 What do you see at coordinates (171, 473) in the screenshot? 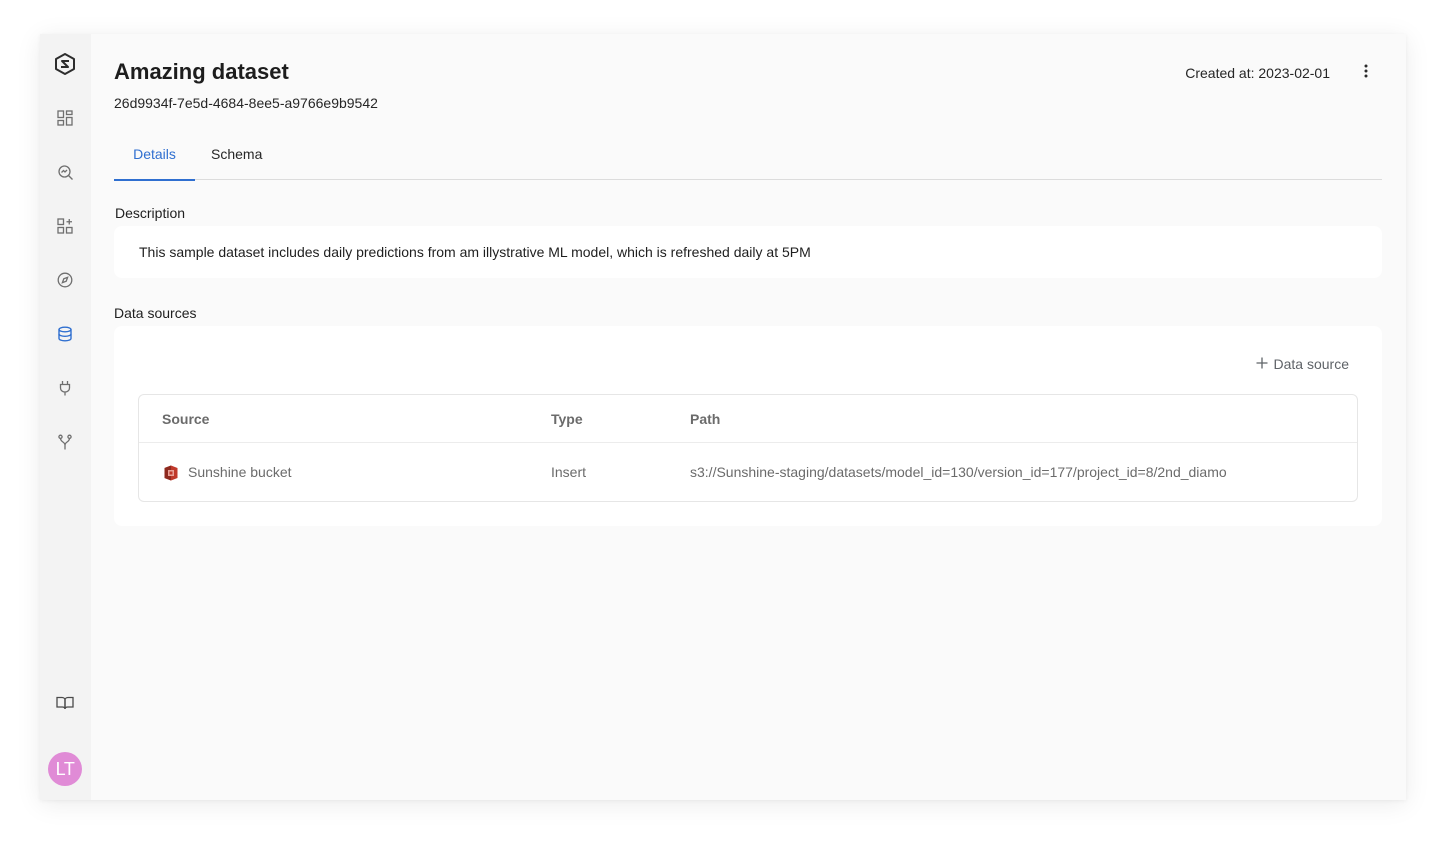
I see `s3-bucket-icon` at bounding box center [171, 473].